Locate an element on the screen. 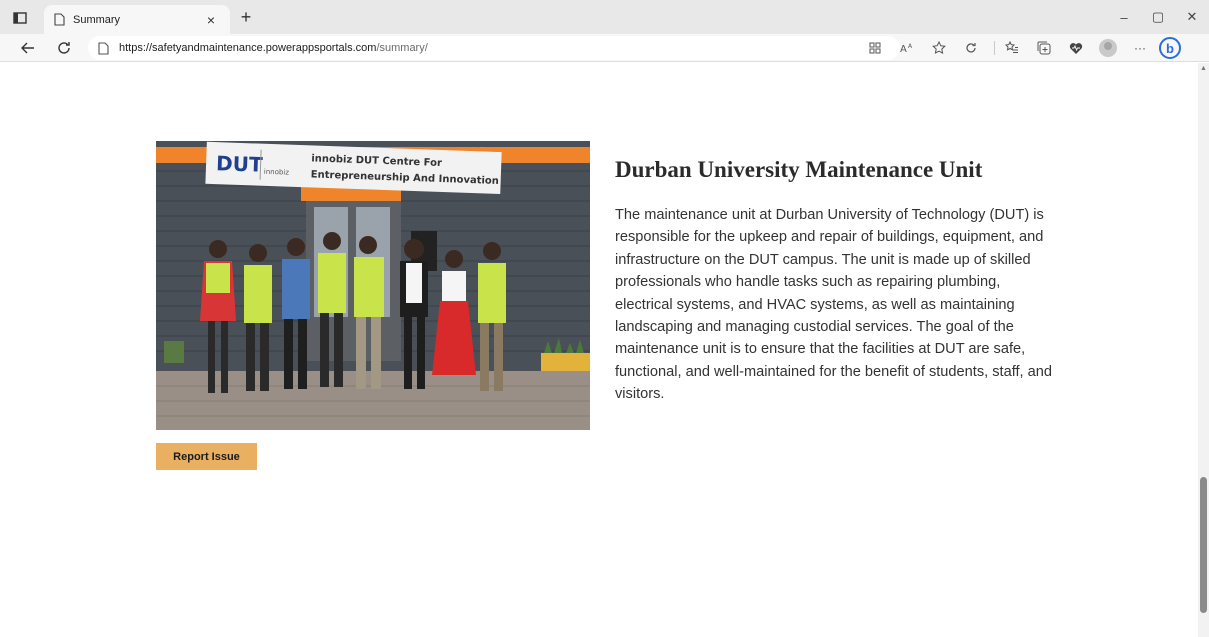 The image size is (1209, 637). refresh-icon is located at coordinates (64, 48).